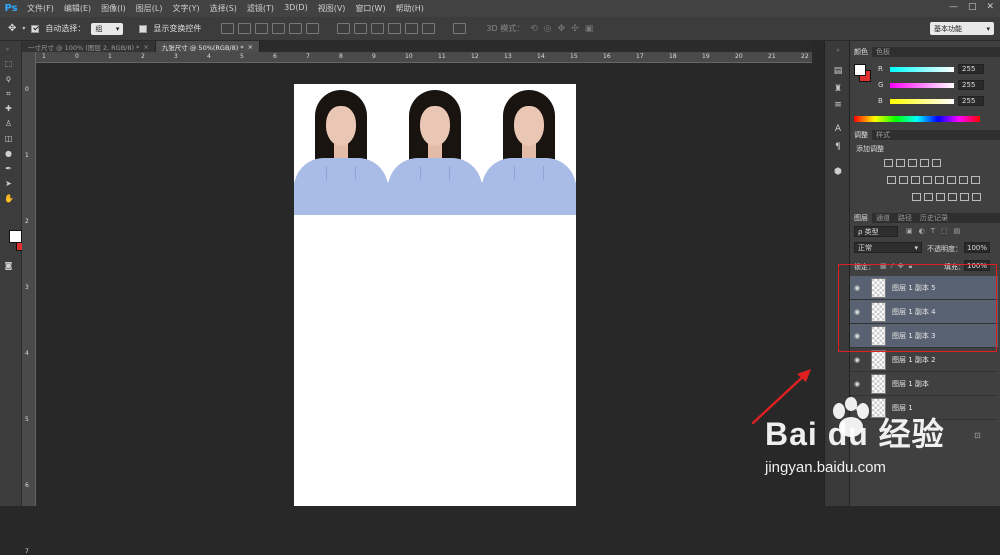 This screenshot has height=555, width=1000. I want to click on auto-align-icon, so click(460, 28).